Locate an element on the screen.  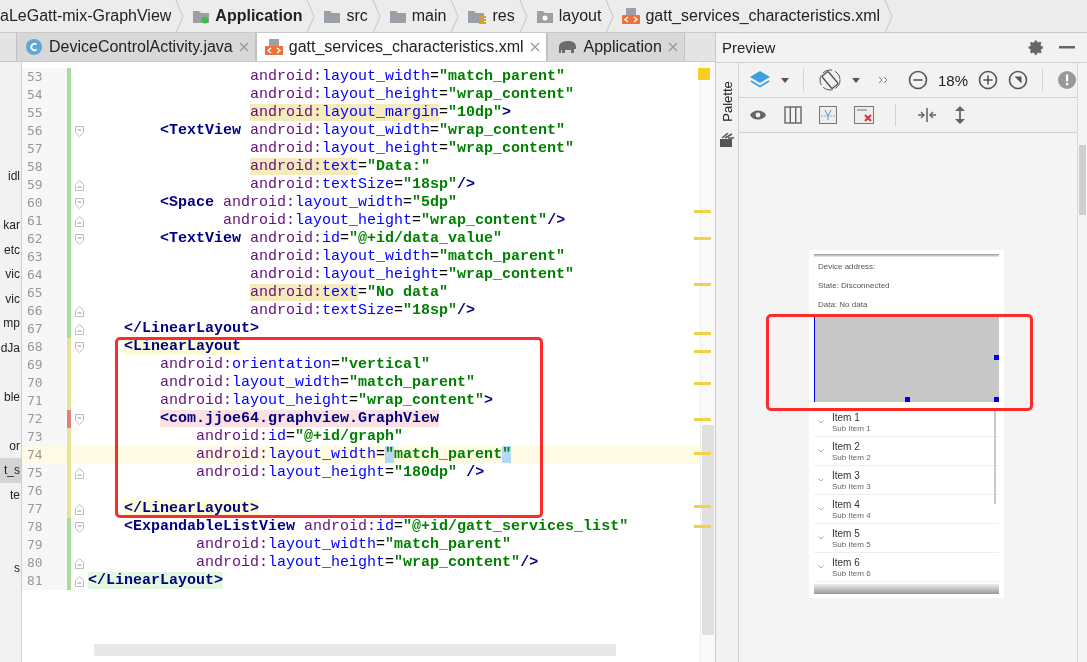
line-number: 66 is located at coordinates (44, 311).